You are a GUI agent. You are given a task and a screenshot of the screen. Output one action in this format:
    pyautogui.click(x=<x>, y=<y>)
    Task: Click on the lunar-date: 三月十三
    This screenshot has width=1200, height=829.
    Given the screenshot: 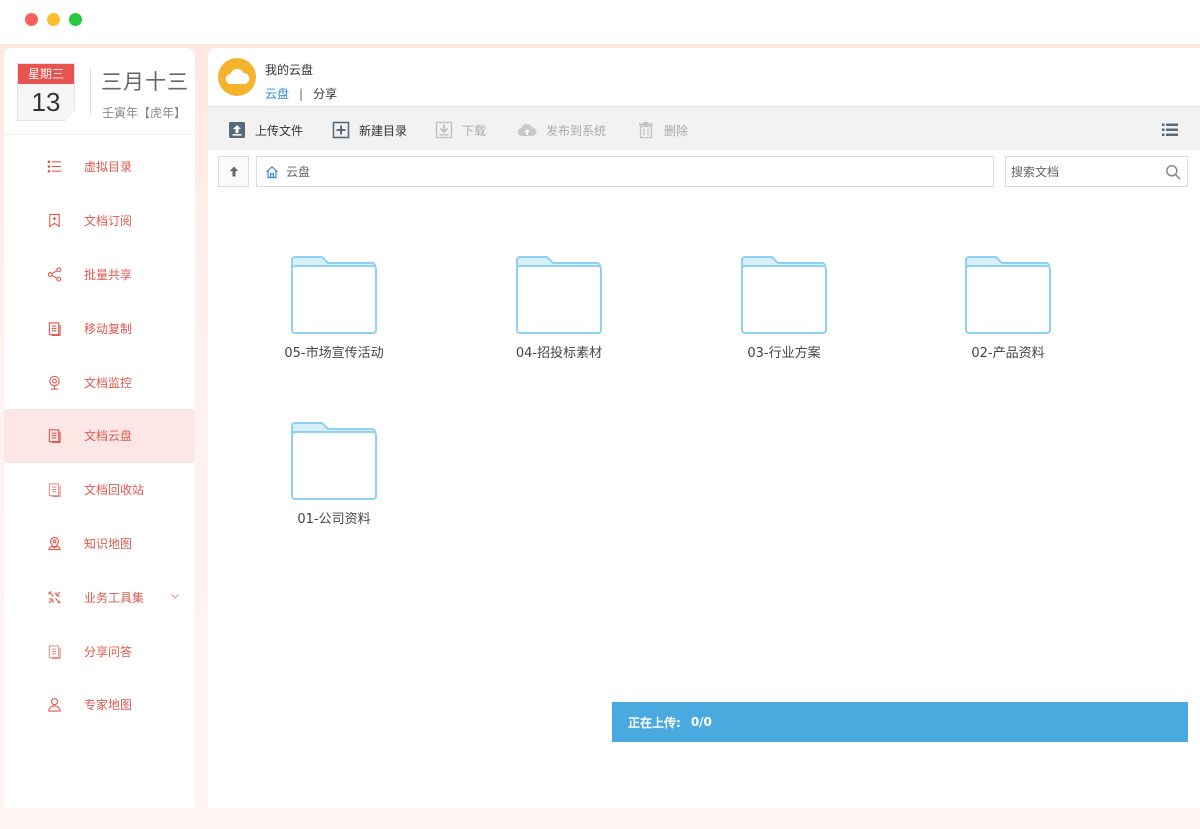 What is the action you would take?
    pyautogui.click(x=145, y=82)
    